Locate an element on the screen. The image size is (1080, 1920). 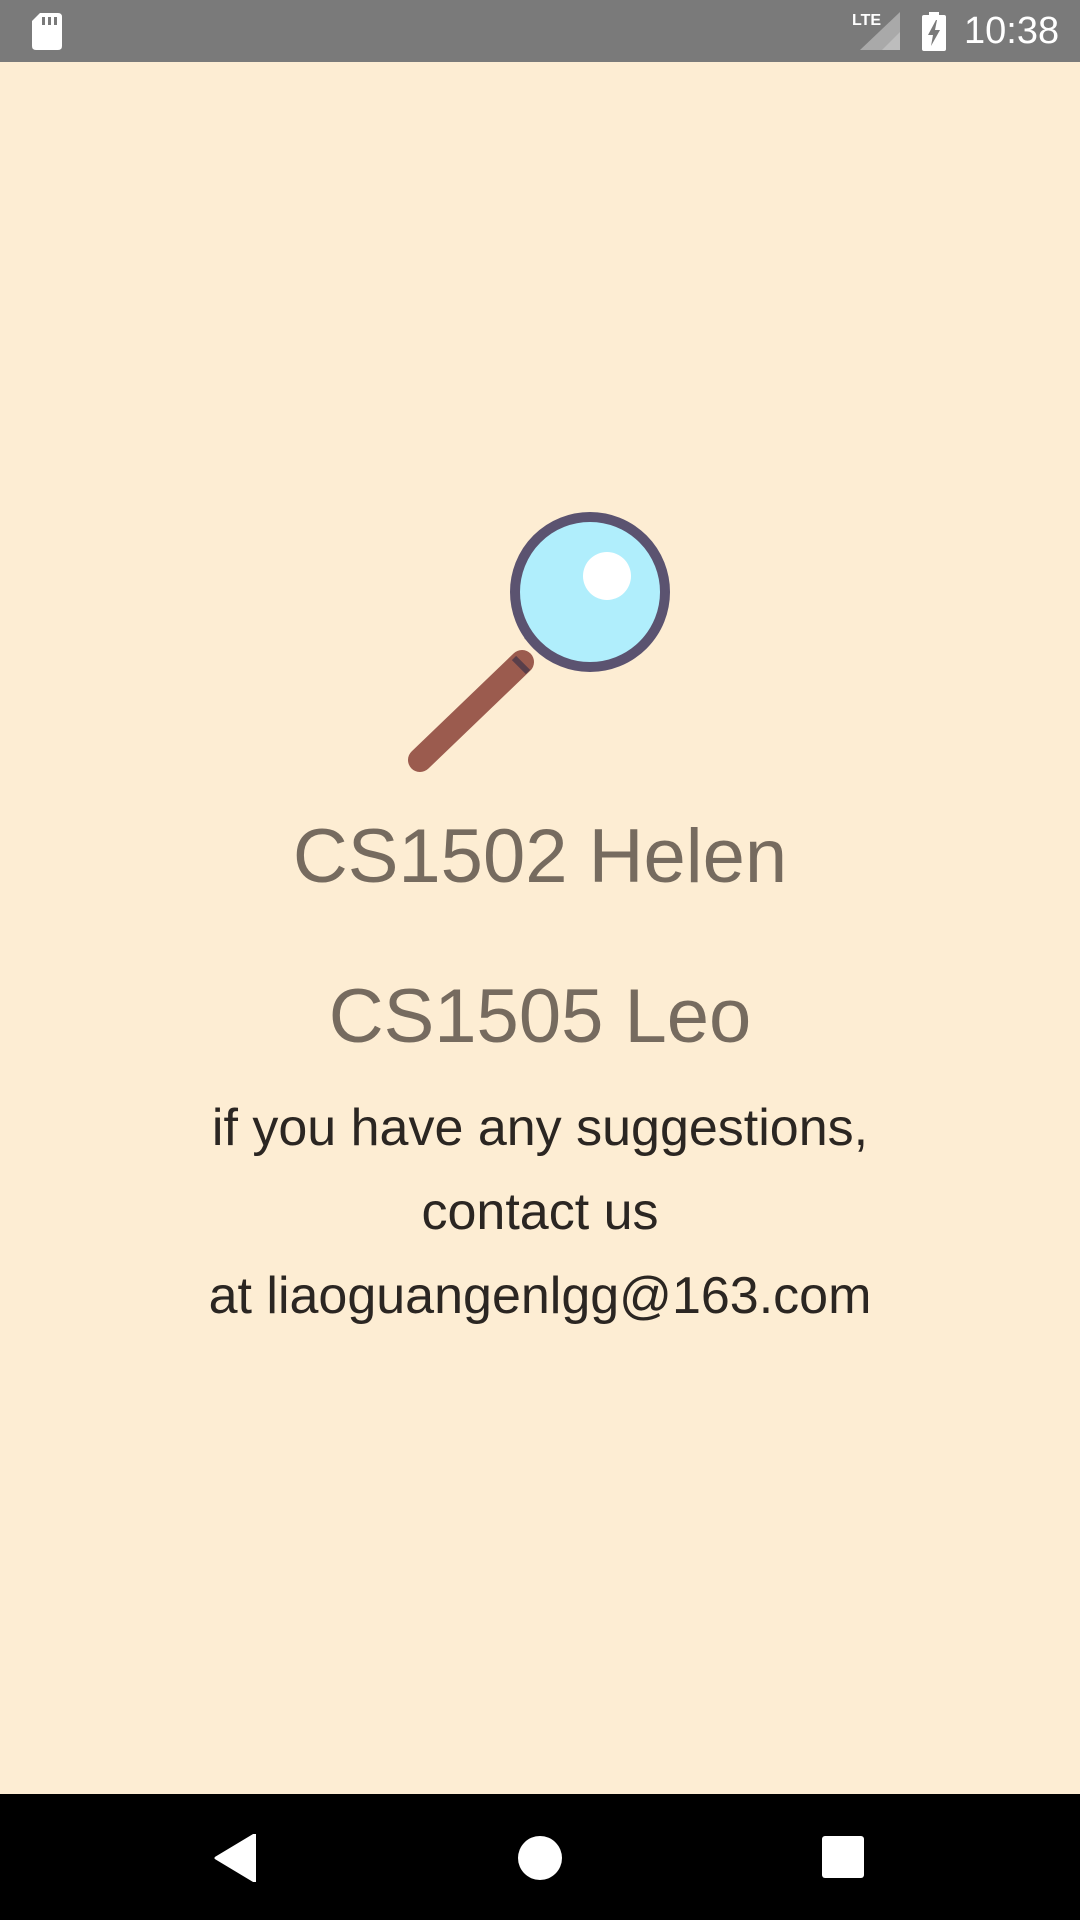
home-icon is located at coordinates (540, 1858).